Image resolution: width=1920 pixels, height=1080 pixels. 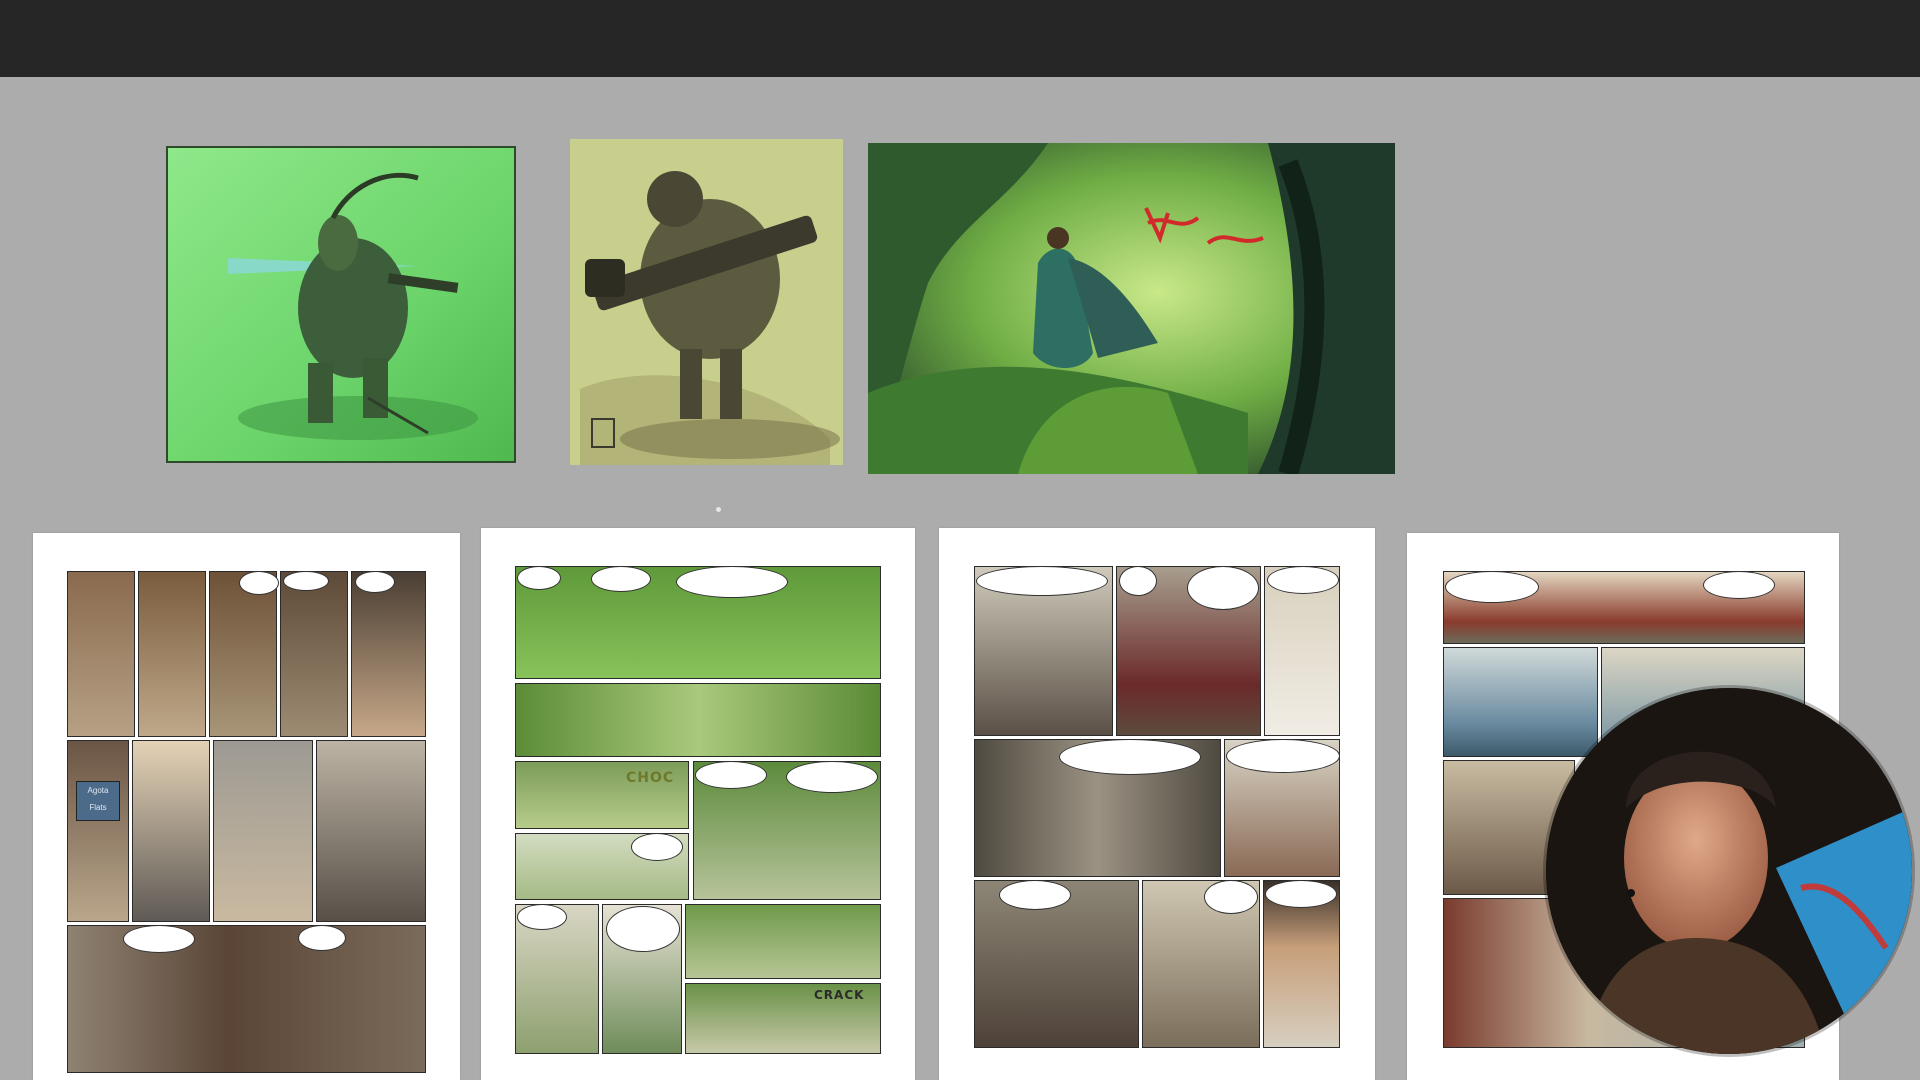 What do you see at coordinates (98, 831) in the screenshot?
I see `panel: Agota Flats` at bounding box center [98, 831].